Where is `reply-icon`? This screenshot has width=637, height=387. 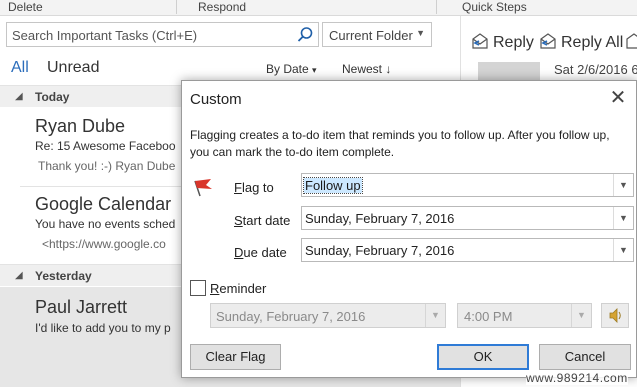
reply-icon is located at coordinates (480, 41).